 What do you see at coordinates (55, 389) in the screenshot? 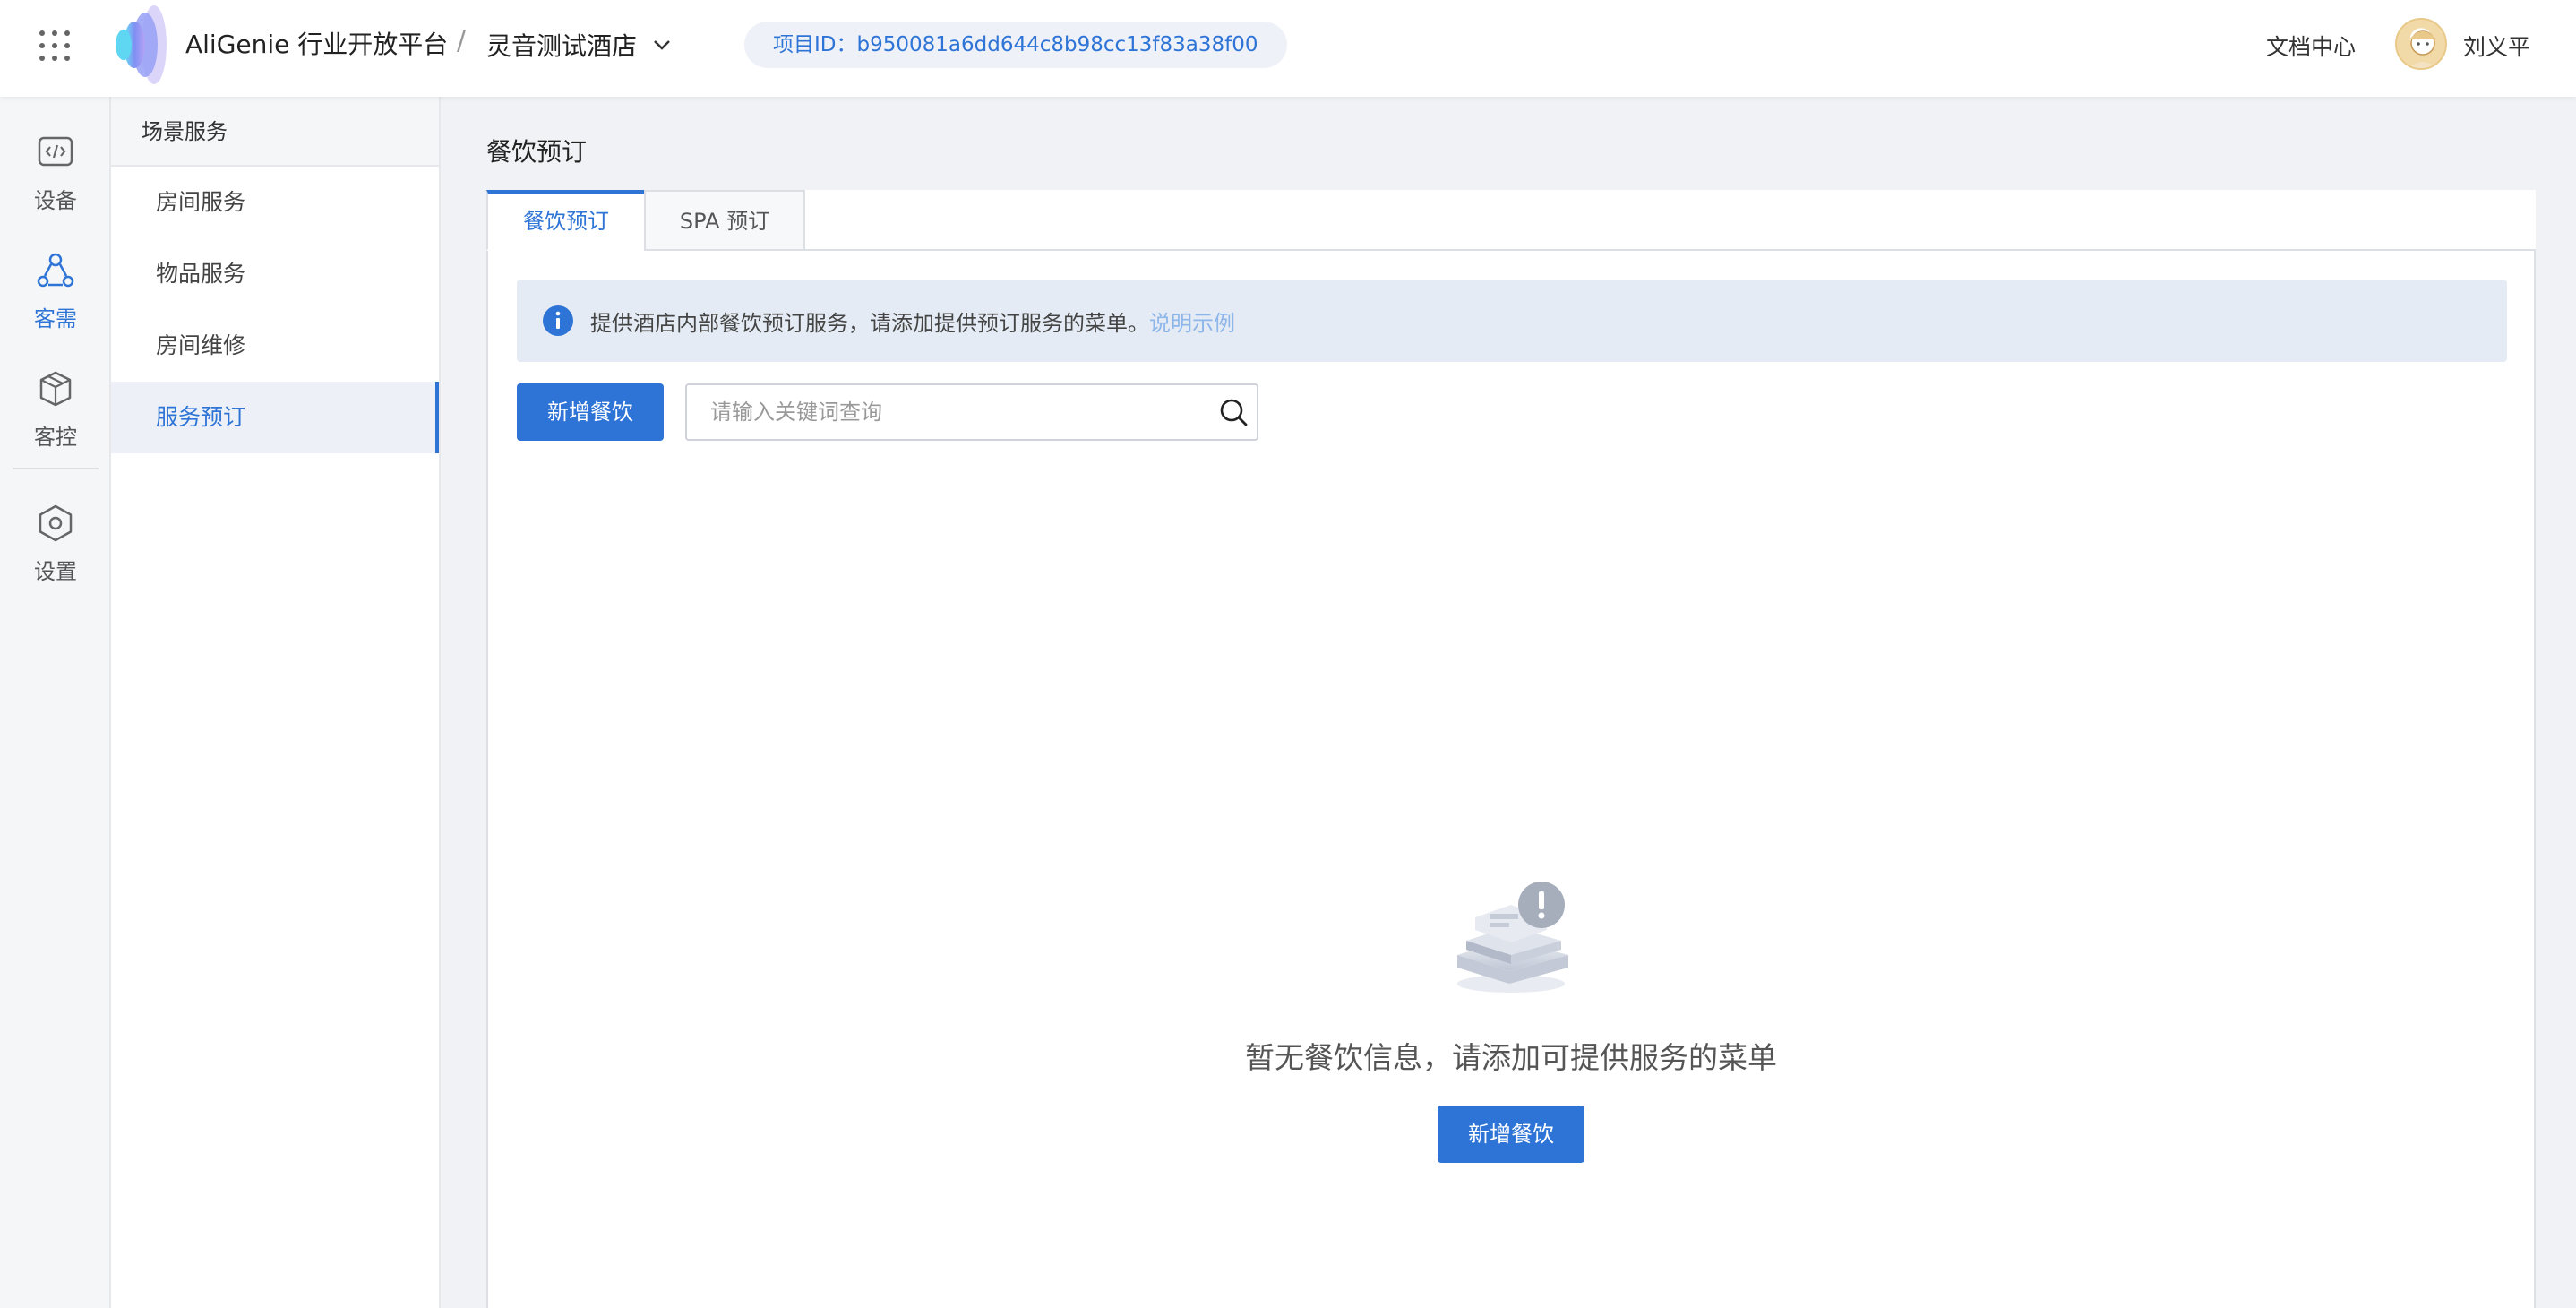
I see `cube-control-icon` at bounding box center [55, 389].